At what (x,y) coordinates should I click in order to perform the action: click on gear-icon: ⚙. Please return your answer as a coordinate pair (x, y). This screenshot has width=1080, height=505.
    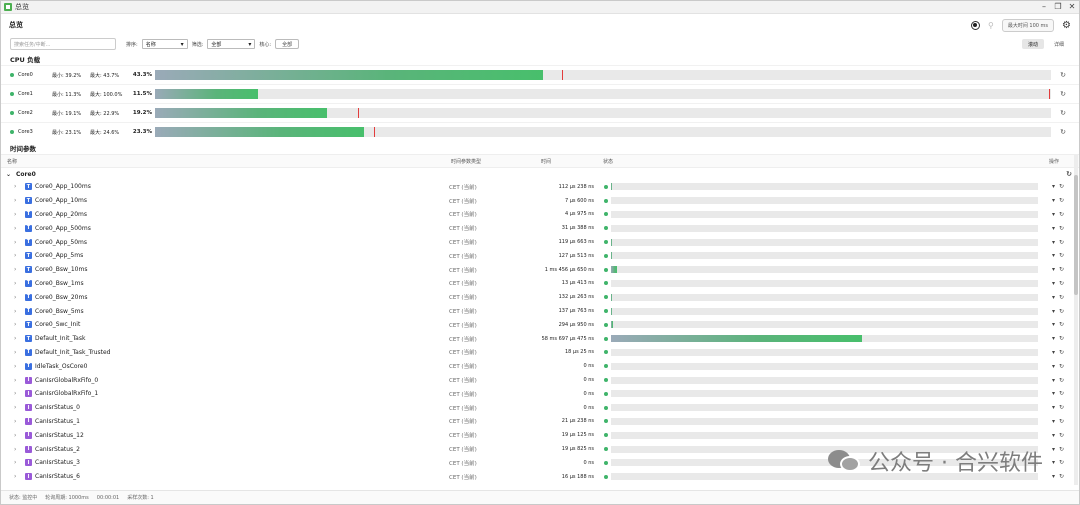
    Looking at the image, I should click on (1066, 25).